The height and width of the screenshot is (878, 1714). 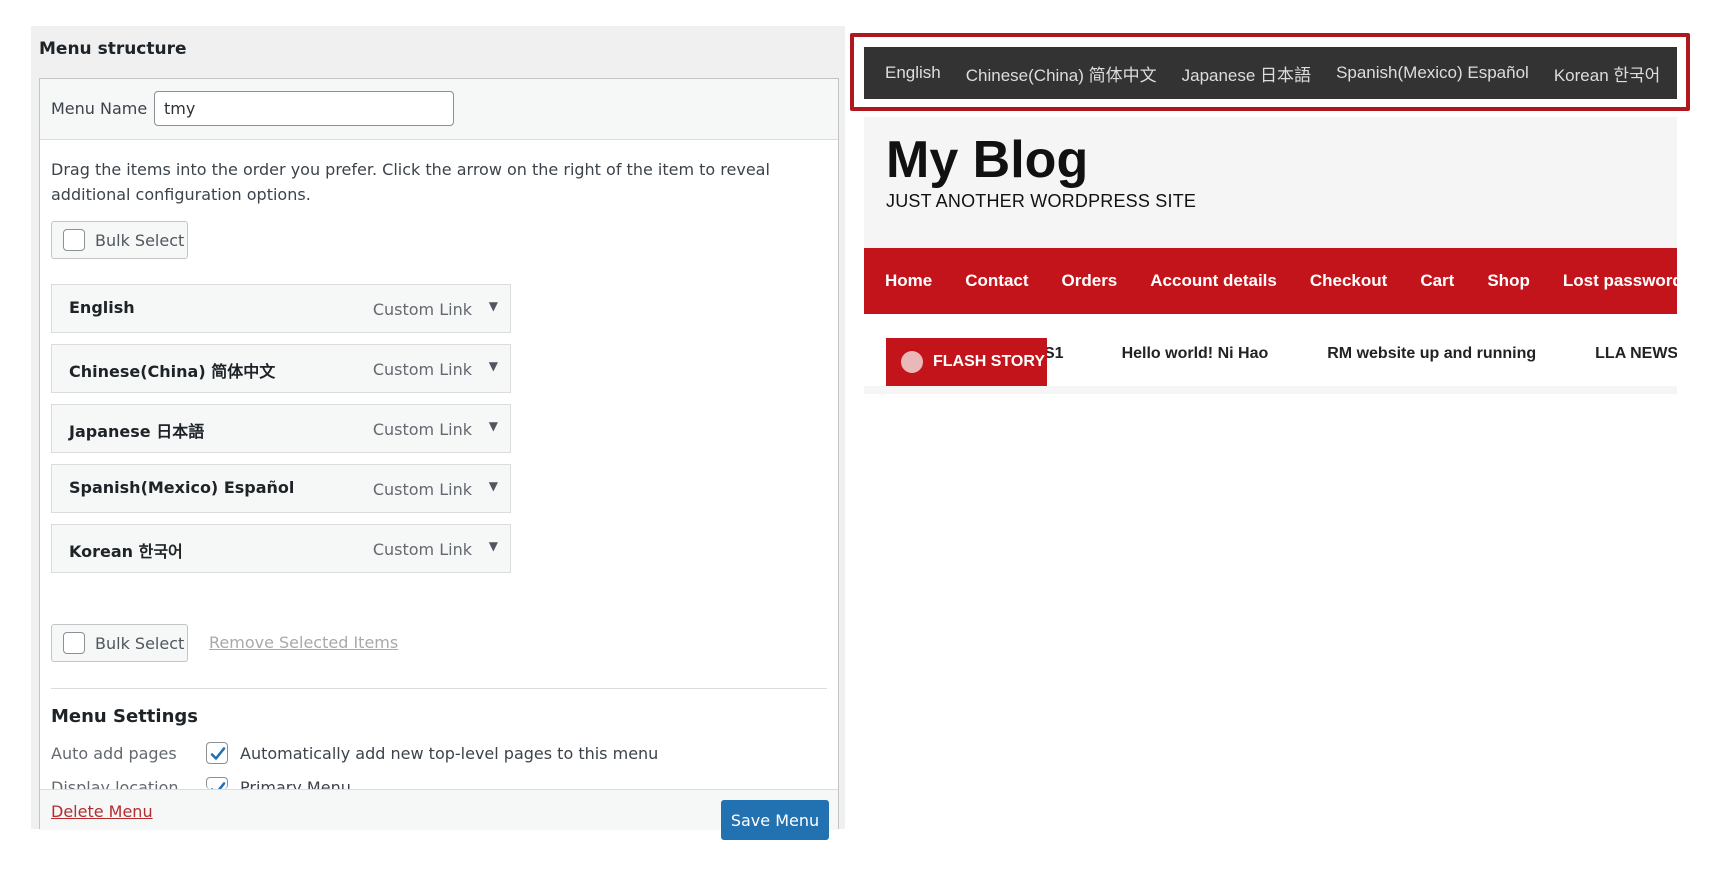 I want to click on lang-link-chinese: Chinese(China) 简体中文, so click(x=1061, y=73).